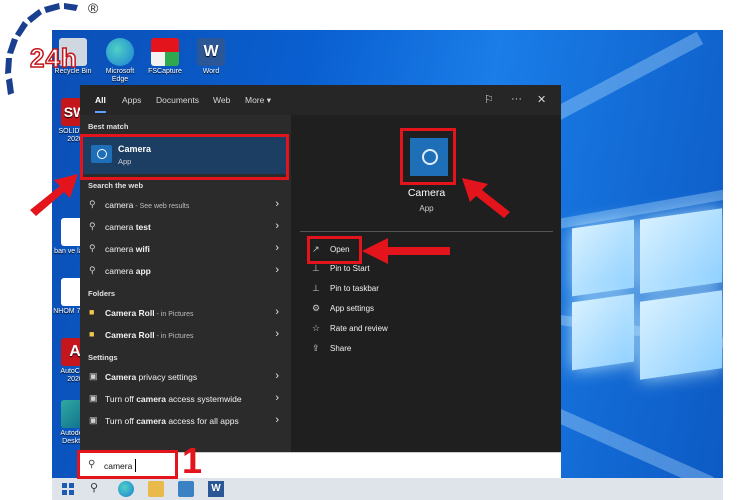 This screenshot has height=500, width=750. Describe the element at coordinates (402, 290) in the screenshot. I see `action-pin-to-taskbar: ⊥ Pin to taskbar` at that location.